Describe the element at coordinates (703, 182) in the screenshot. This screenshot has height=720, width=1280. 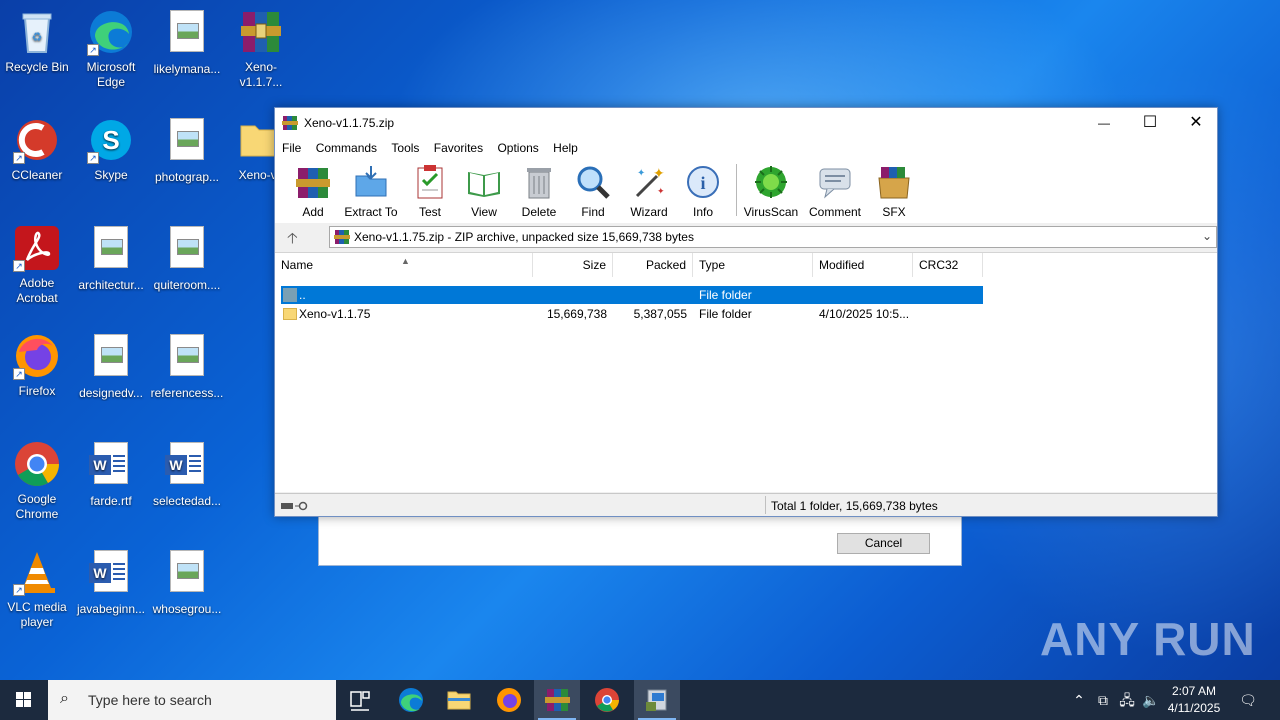
I see `info-icon: i` at that location.